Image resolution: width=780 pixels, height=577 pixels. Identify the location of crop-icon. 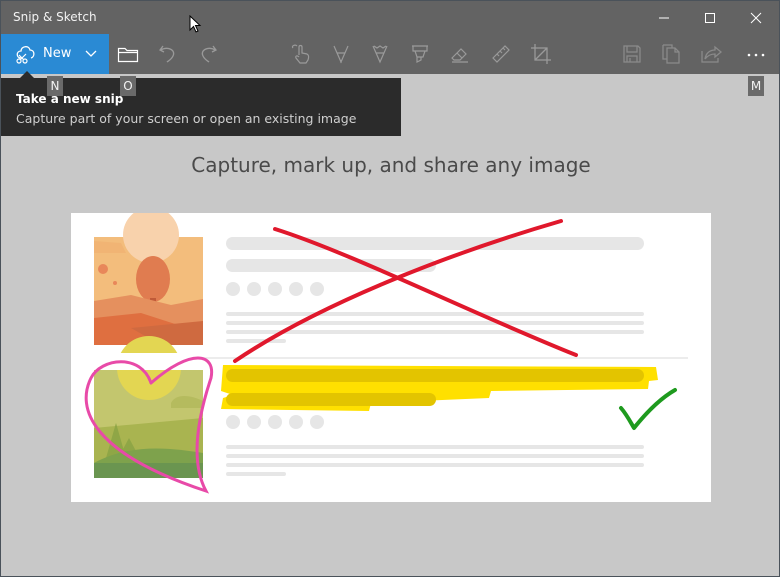
(541, 54).